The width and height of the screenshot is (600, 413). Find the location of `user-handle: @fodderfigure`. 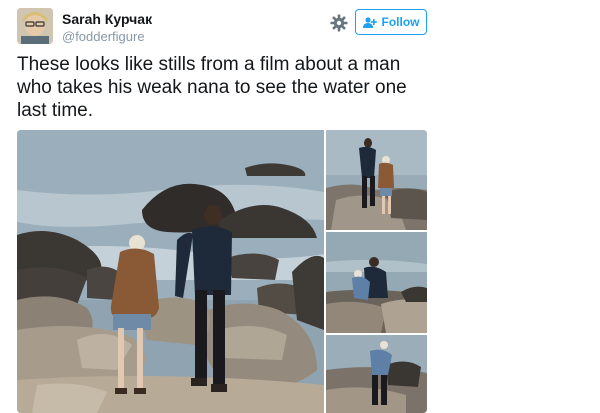

user-handle: @fodderfigure is located at coordinates (103, 36).